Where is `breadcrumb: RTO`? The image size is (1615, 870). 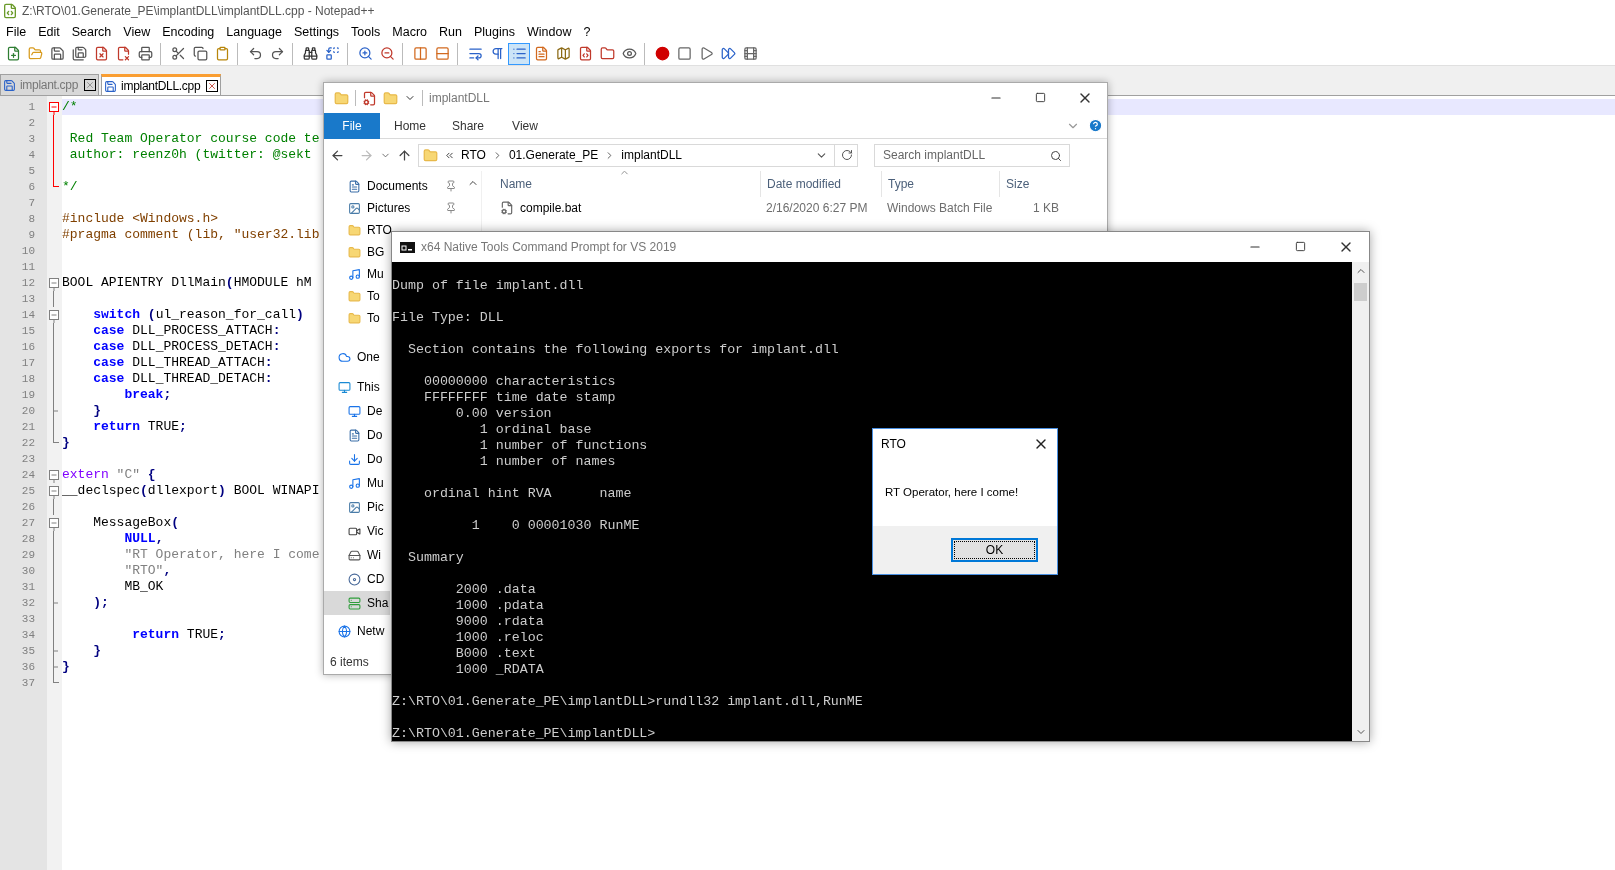
breadcrumb: RTO is located at coordinates (473, 155).